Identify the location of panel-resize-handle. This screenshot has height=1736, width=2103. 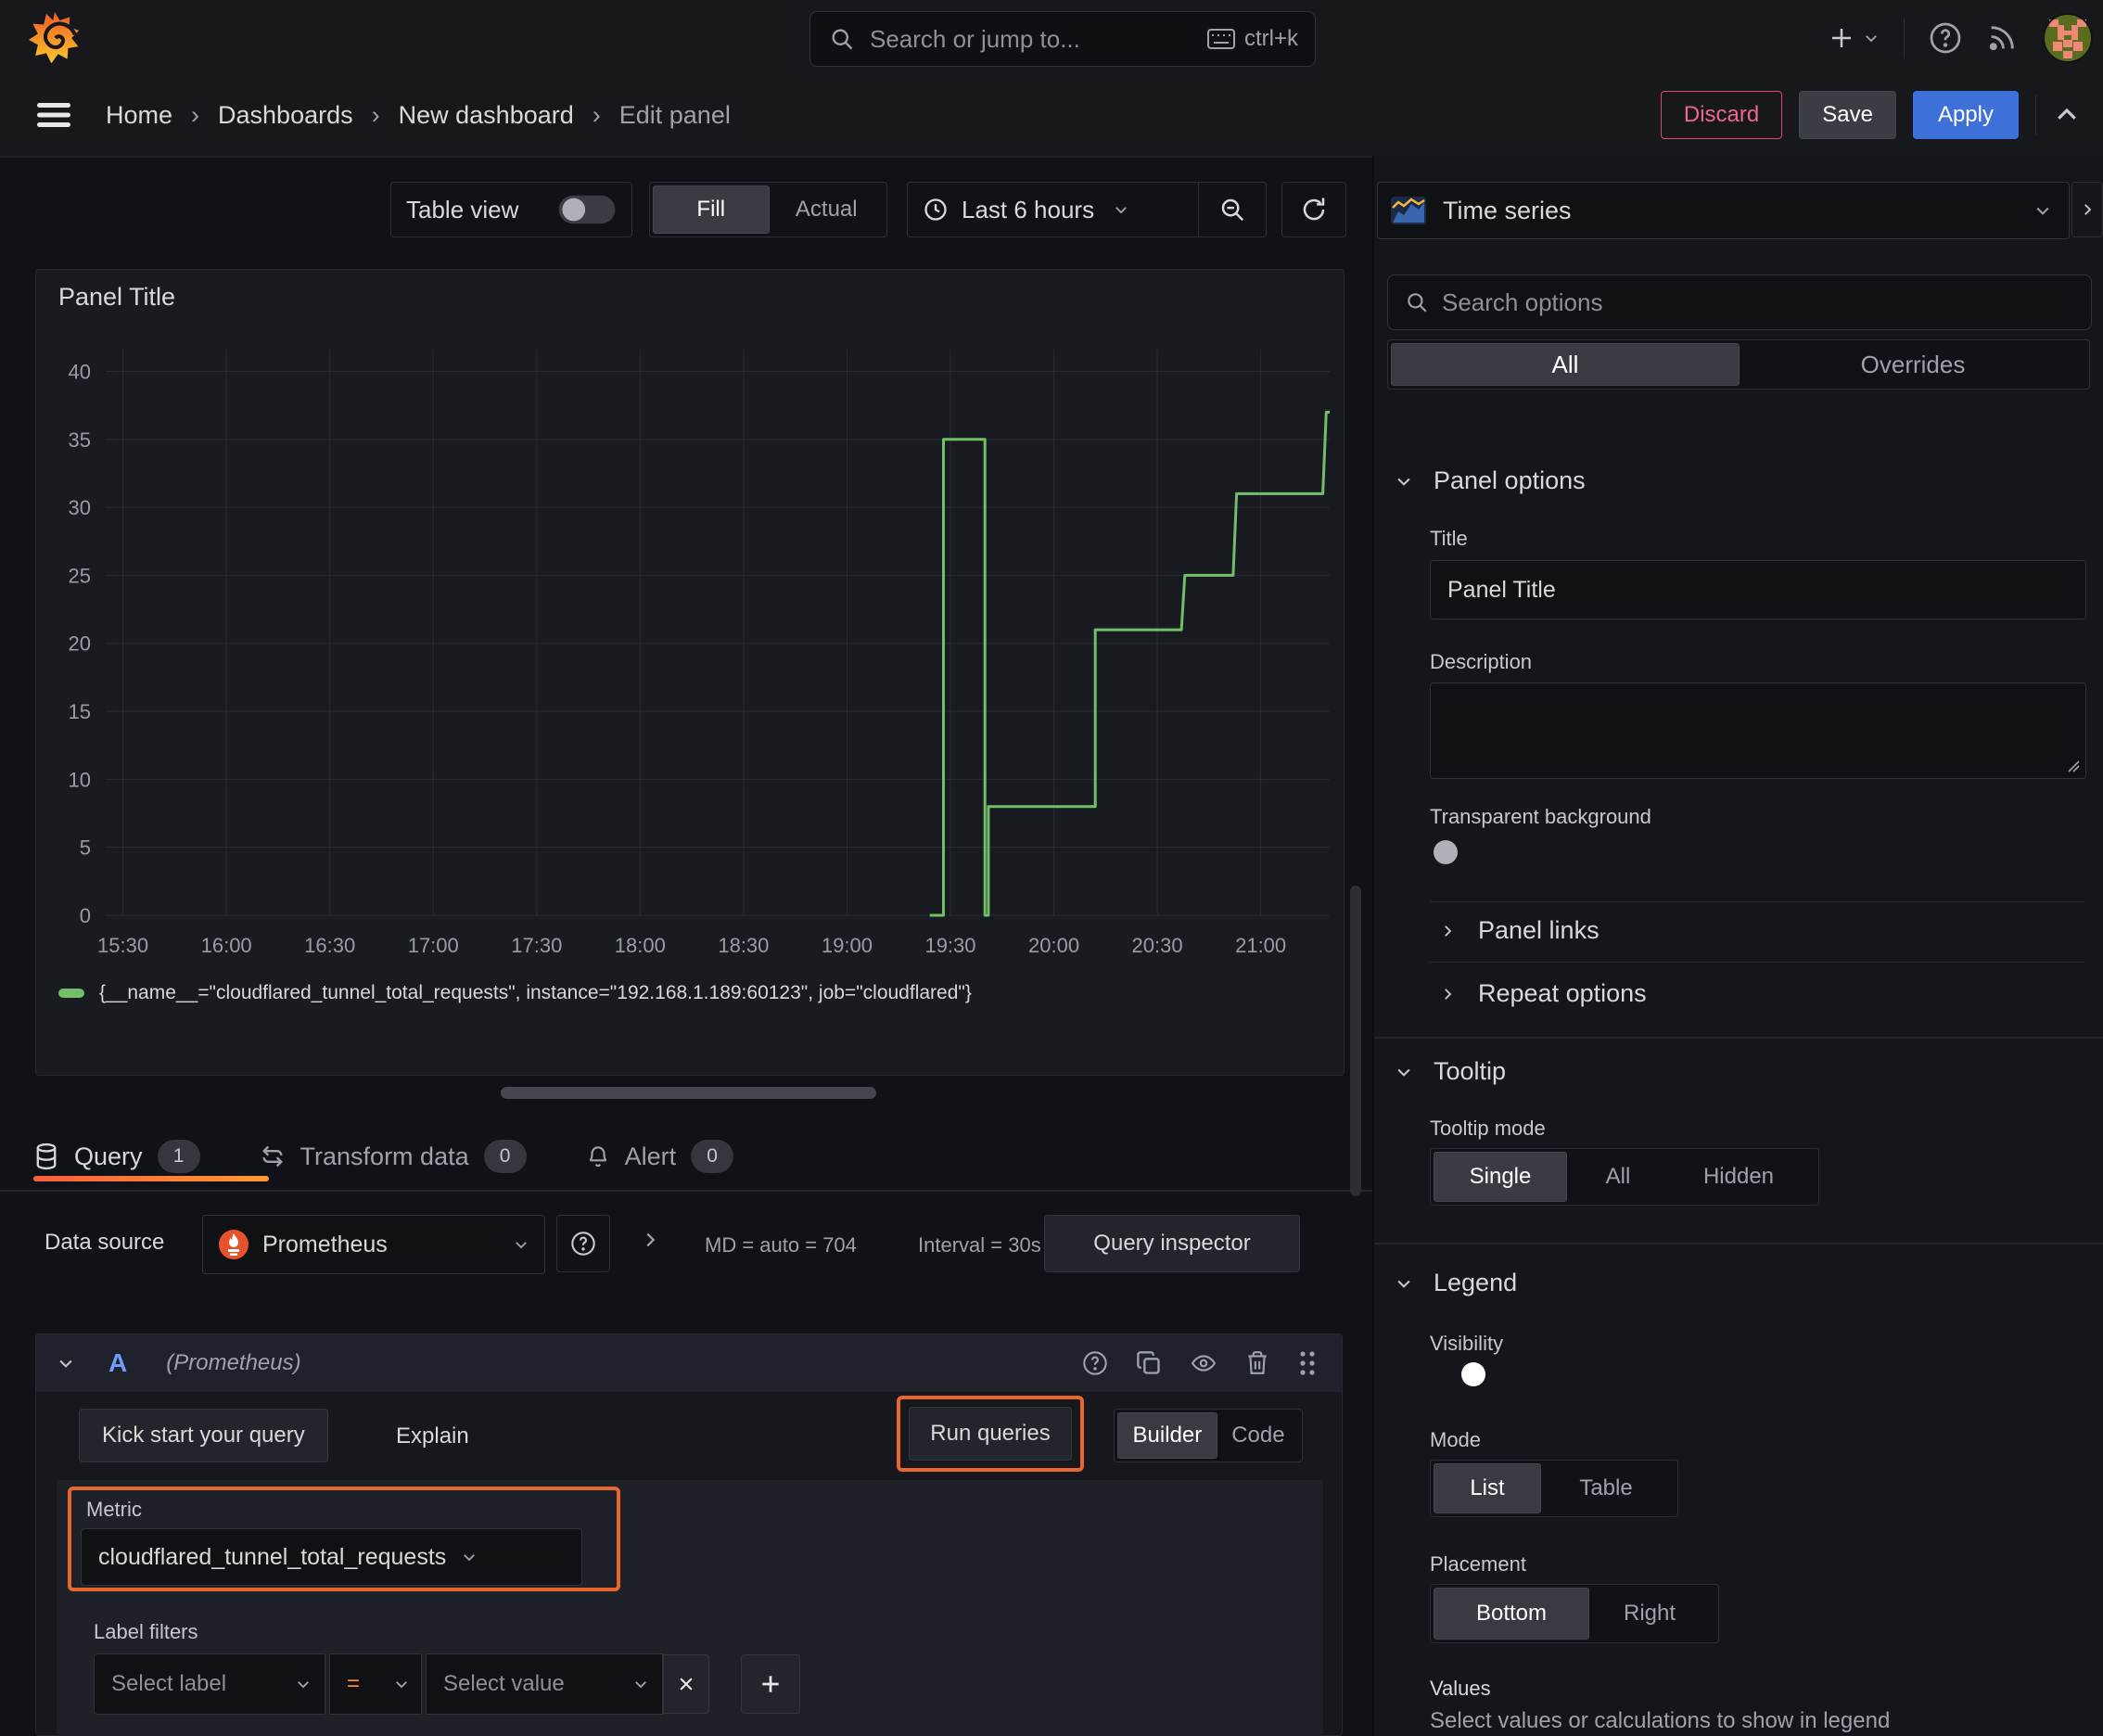
(688, 1093).